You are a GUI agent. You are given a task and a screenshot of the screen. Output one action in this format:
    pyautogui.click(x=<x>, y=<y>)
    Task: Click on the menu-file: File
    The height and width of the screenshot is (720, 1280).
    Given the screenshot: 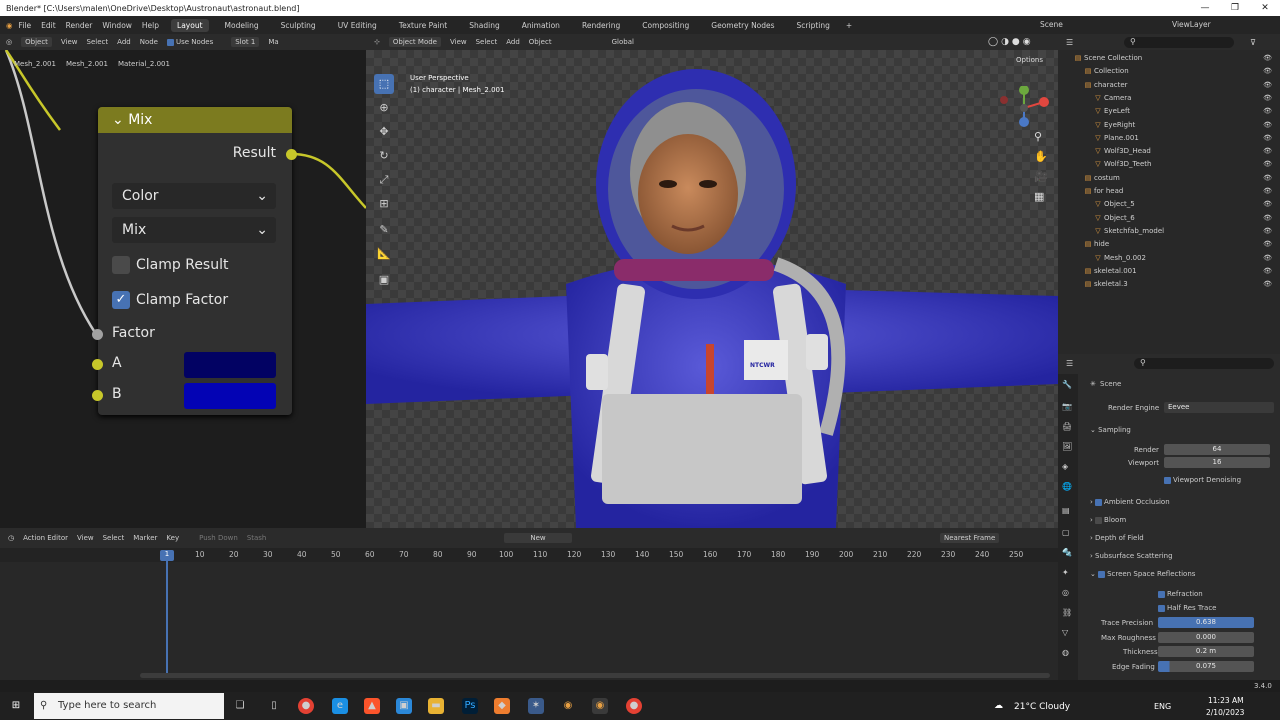 What is the action you would take?
    pyautogui.click(x=25, y=25)
    